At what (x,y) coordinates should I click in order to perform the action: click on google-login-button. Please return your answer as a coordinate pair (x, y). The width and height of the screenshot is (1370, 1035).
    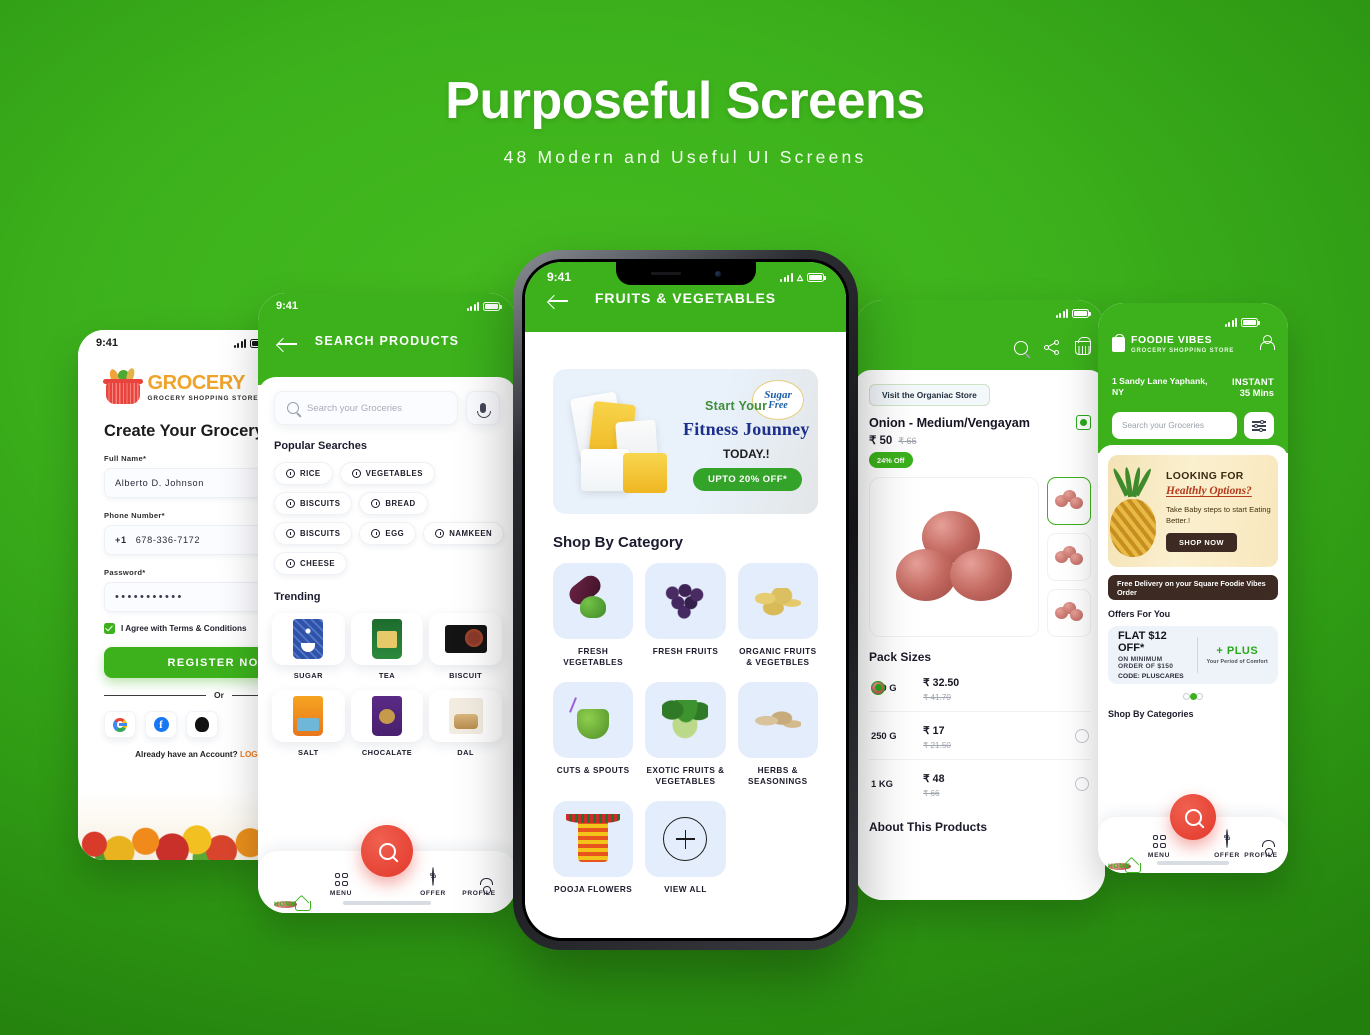
    Looking at the image, I should click on (120, 724).